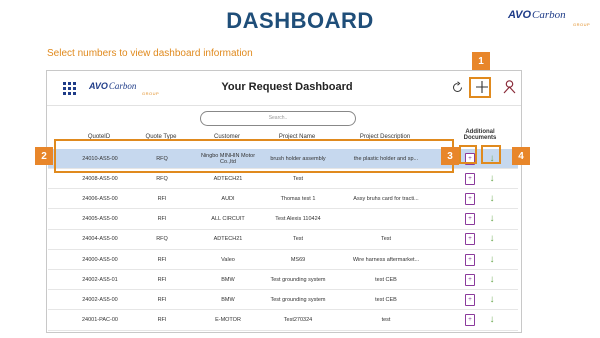  What do you see at coordinates (100, 320) in the screenshot?
I see `cell-quote-id: 24001-PAC-00` at bounding box center [100, 320].